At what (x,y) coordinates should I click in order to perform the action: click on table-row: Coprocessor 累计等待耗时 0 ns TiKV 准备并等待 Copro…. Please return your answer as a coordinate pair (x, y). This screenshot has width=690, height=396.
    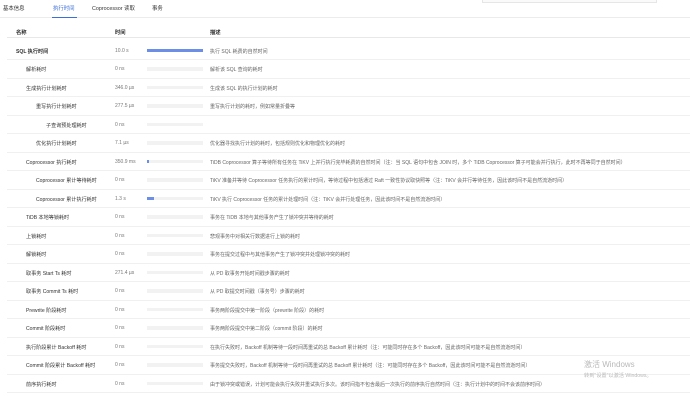
    Looking at the image, I should click on (348, 180).